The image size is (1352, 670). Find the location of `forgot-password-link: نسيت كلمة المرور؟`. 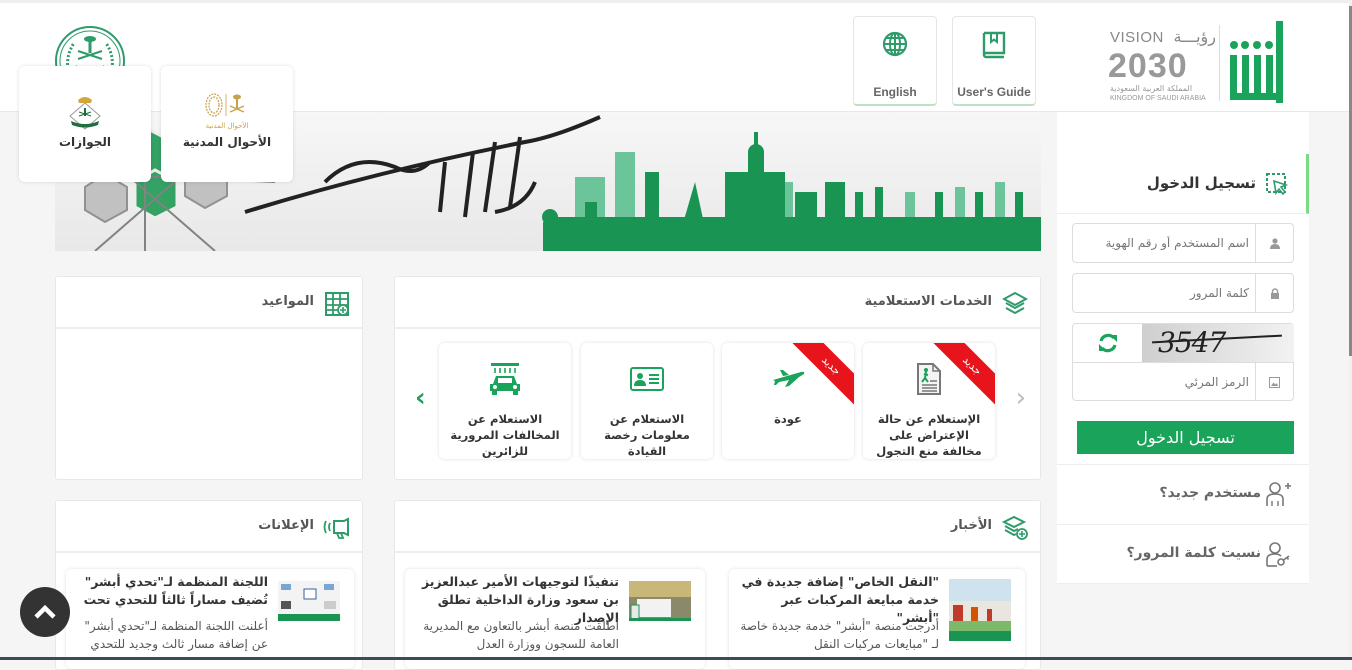

forgot-password-link: نسيت كلمة المرور؟ is located at coordinates (1183, 554).